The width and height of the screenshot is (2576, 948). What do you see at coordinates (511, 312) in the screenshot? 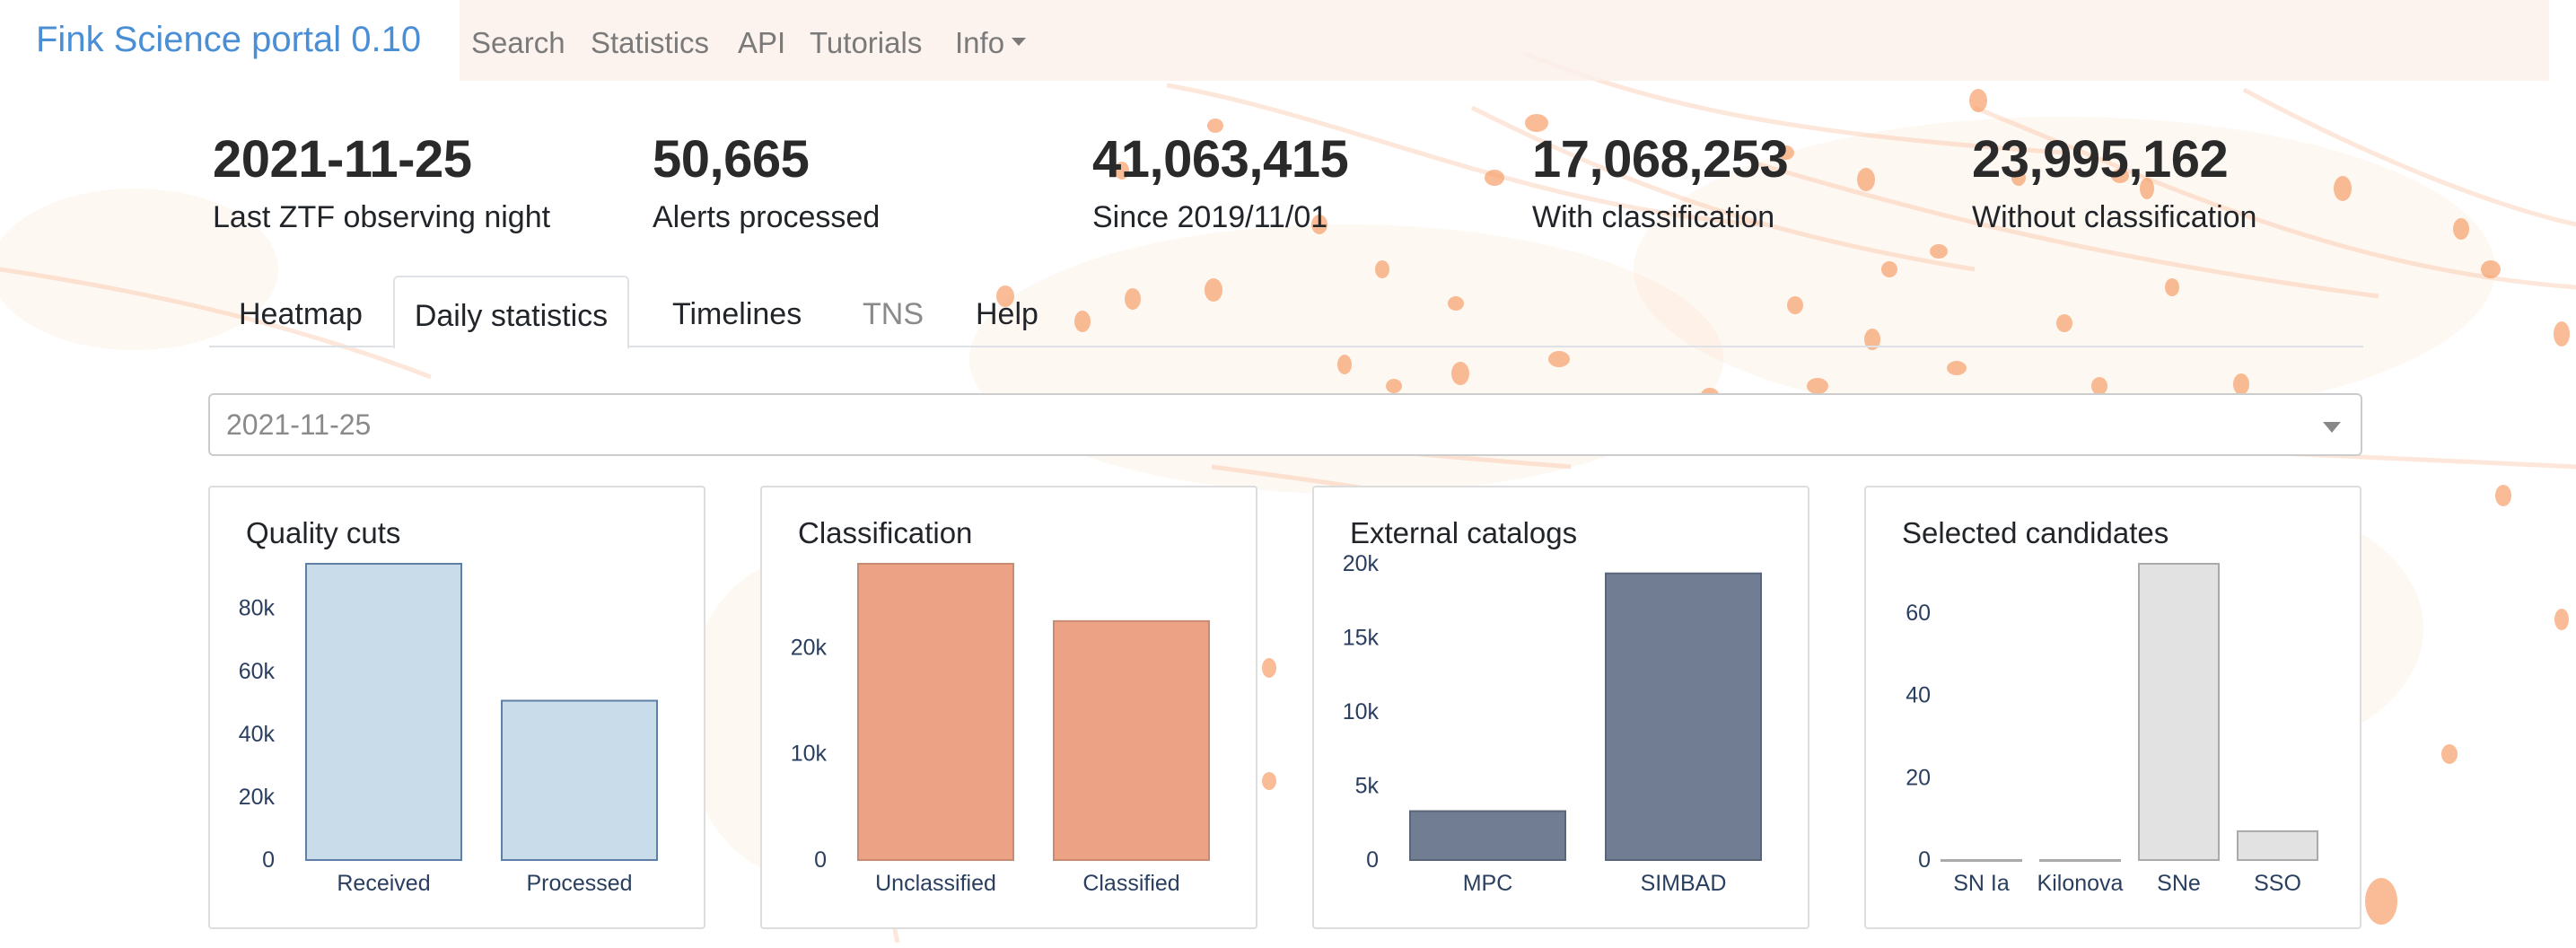
I see `tab-daily-statistics: Daily statistics` at bounding box center [511, 312].